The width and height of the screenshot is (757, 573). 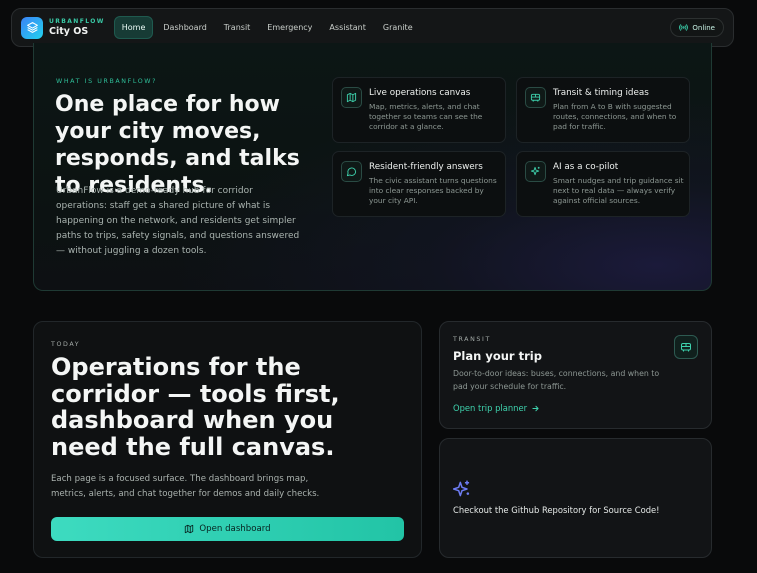 I want to click on brand-kicker: URBANFLOW, so click(x=77, y=21).